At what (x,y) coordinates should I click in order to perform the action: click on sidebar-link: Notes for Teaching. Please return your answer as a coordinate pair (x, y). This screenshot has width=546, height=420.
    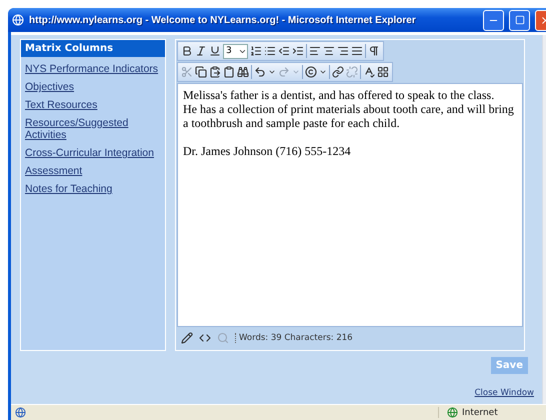
    Looking at the image, I should click on (93, 189).